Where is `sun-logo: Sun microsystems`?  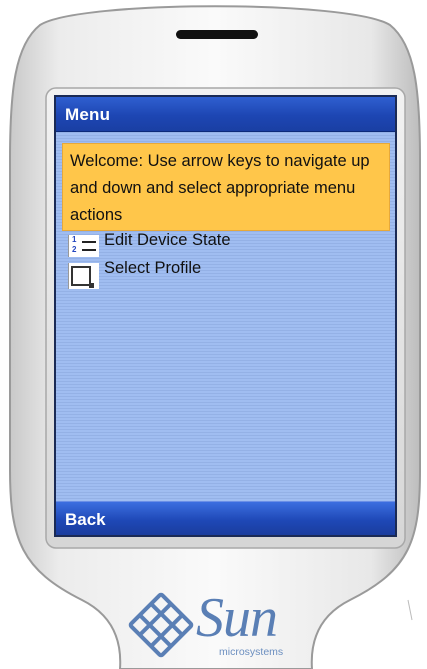
sun-logo: Sun microsystems is located at coordinates (216, 626).